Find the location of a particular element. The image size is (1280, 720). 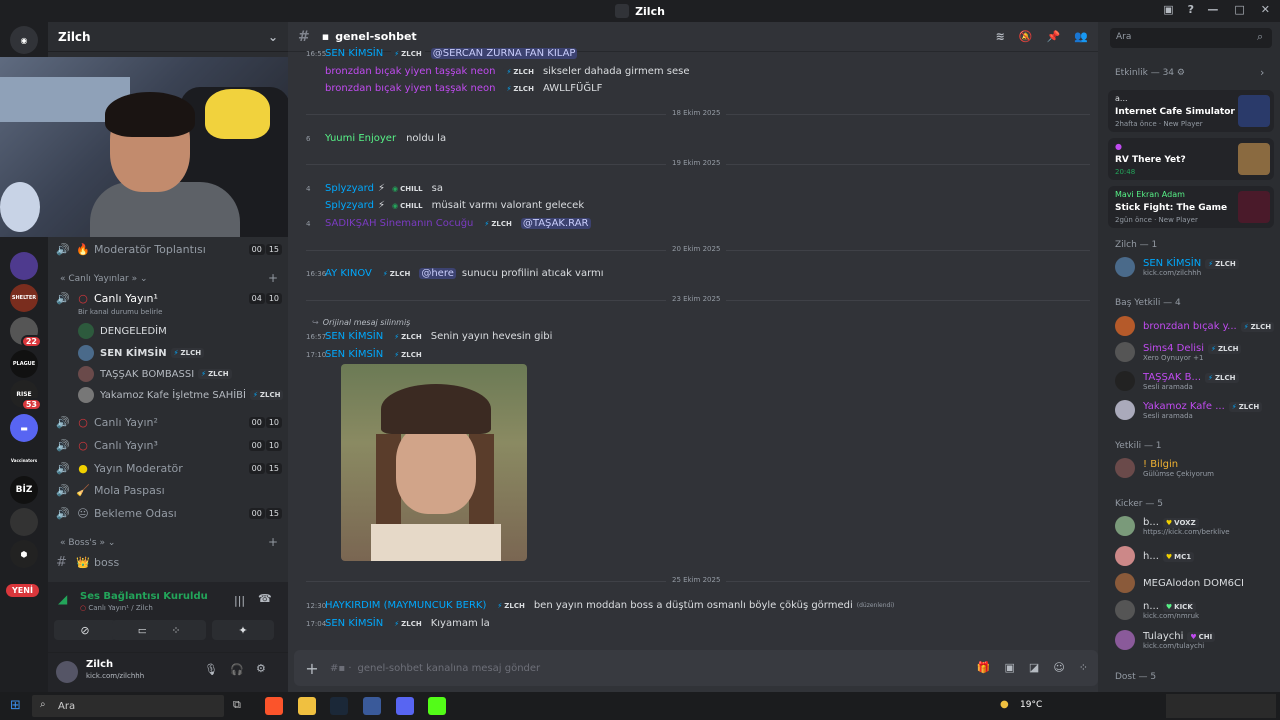

member-row: Tulaychi ♥ CHI kick.com/tulaychi is located at coordinates (1195, 640).